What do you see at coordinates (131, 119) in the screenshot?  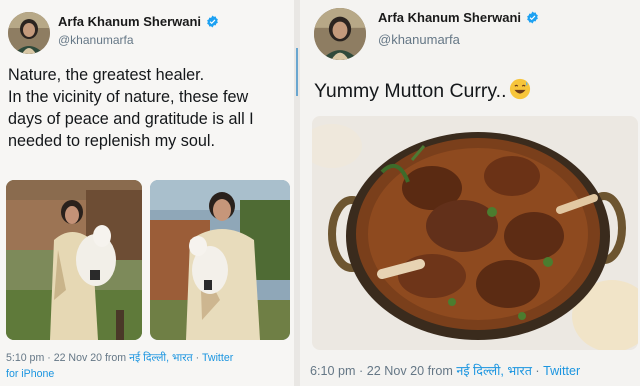 I see `tweet-text-line: days of peace and gratitude is all I` at bounding box center [131, 119].